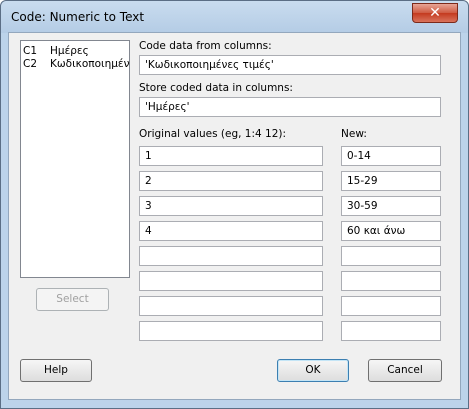 The width and height of the screenshot is (469, 409). Describe the element at coordinates (290, 65) in the screenshot. I see `code-from-input: 'Κωδικοποιημένες τιμές'` at that location.